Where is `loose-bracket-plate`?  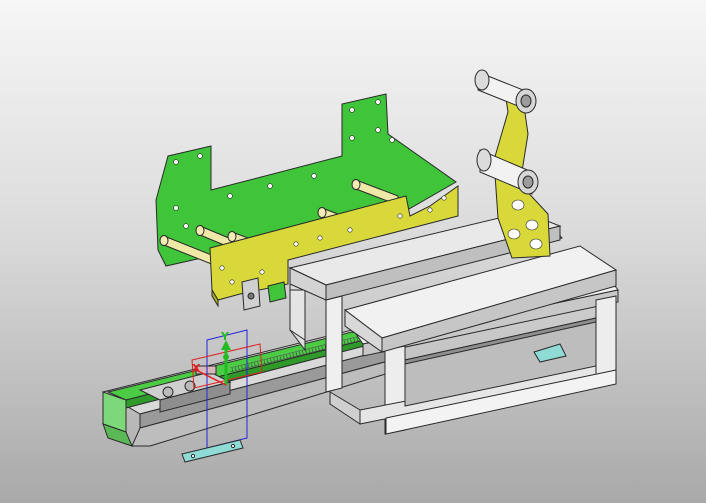
loose-bracket-plate is located at coordinates (212, 451).